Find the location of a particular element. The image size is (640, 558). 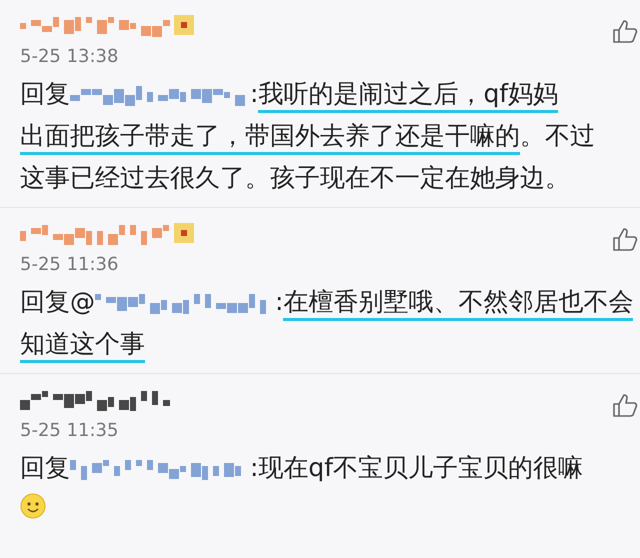

comment-time: 5-25 11:35 is located at coordinates (70, 430).